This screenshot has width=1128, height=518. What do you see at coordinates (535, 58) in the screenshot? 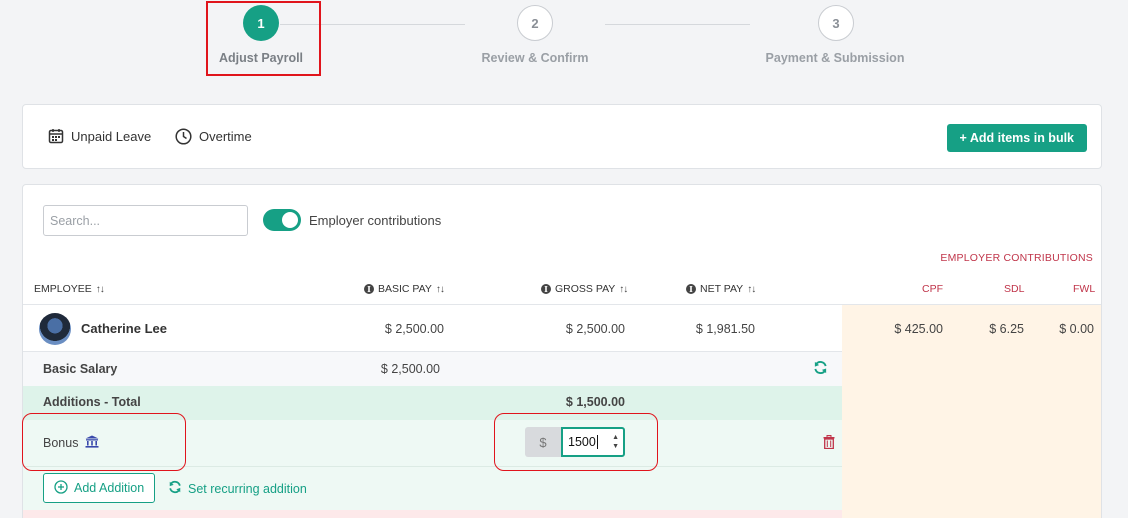
I see `step-2-label: Review & Confirm` at bounding box center [535, 58].